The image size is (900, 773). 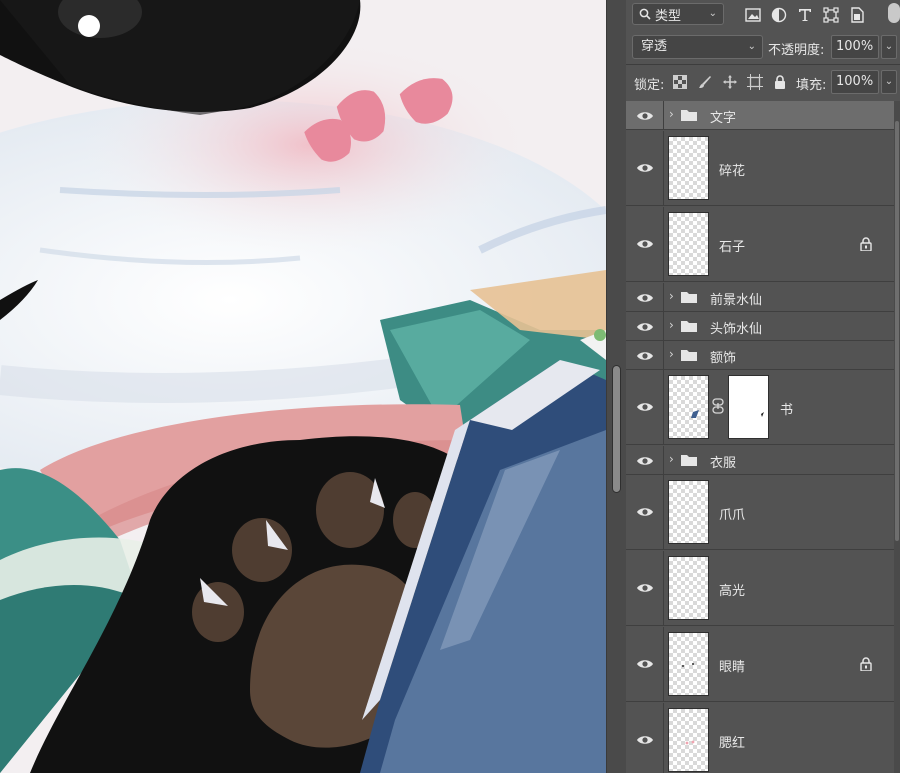 I want to click on layers-scroll-thumb, so click(x=897, y=331).